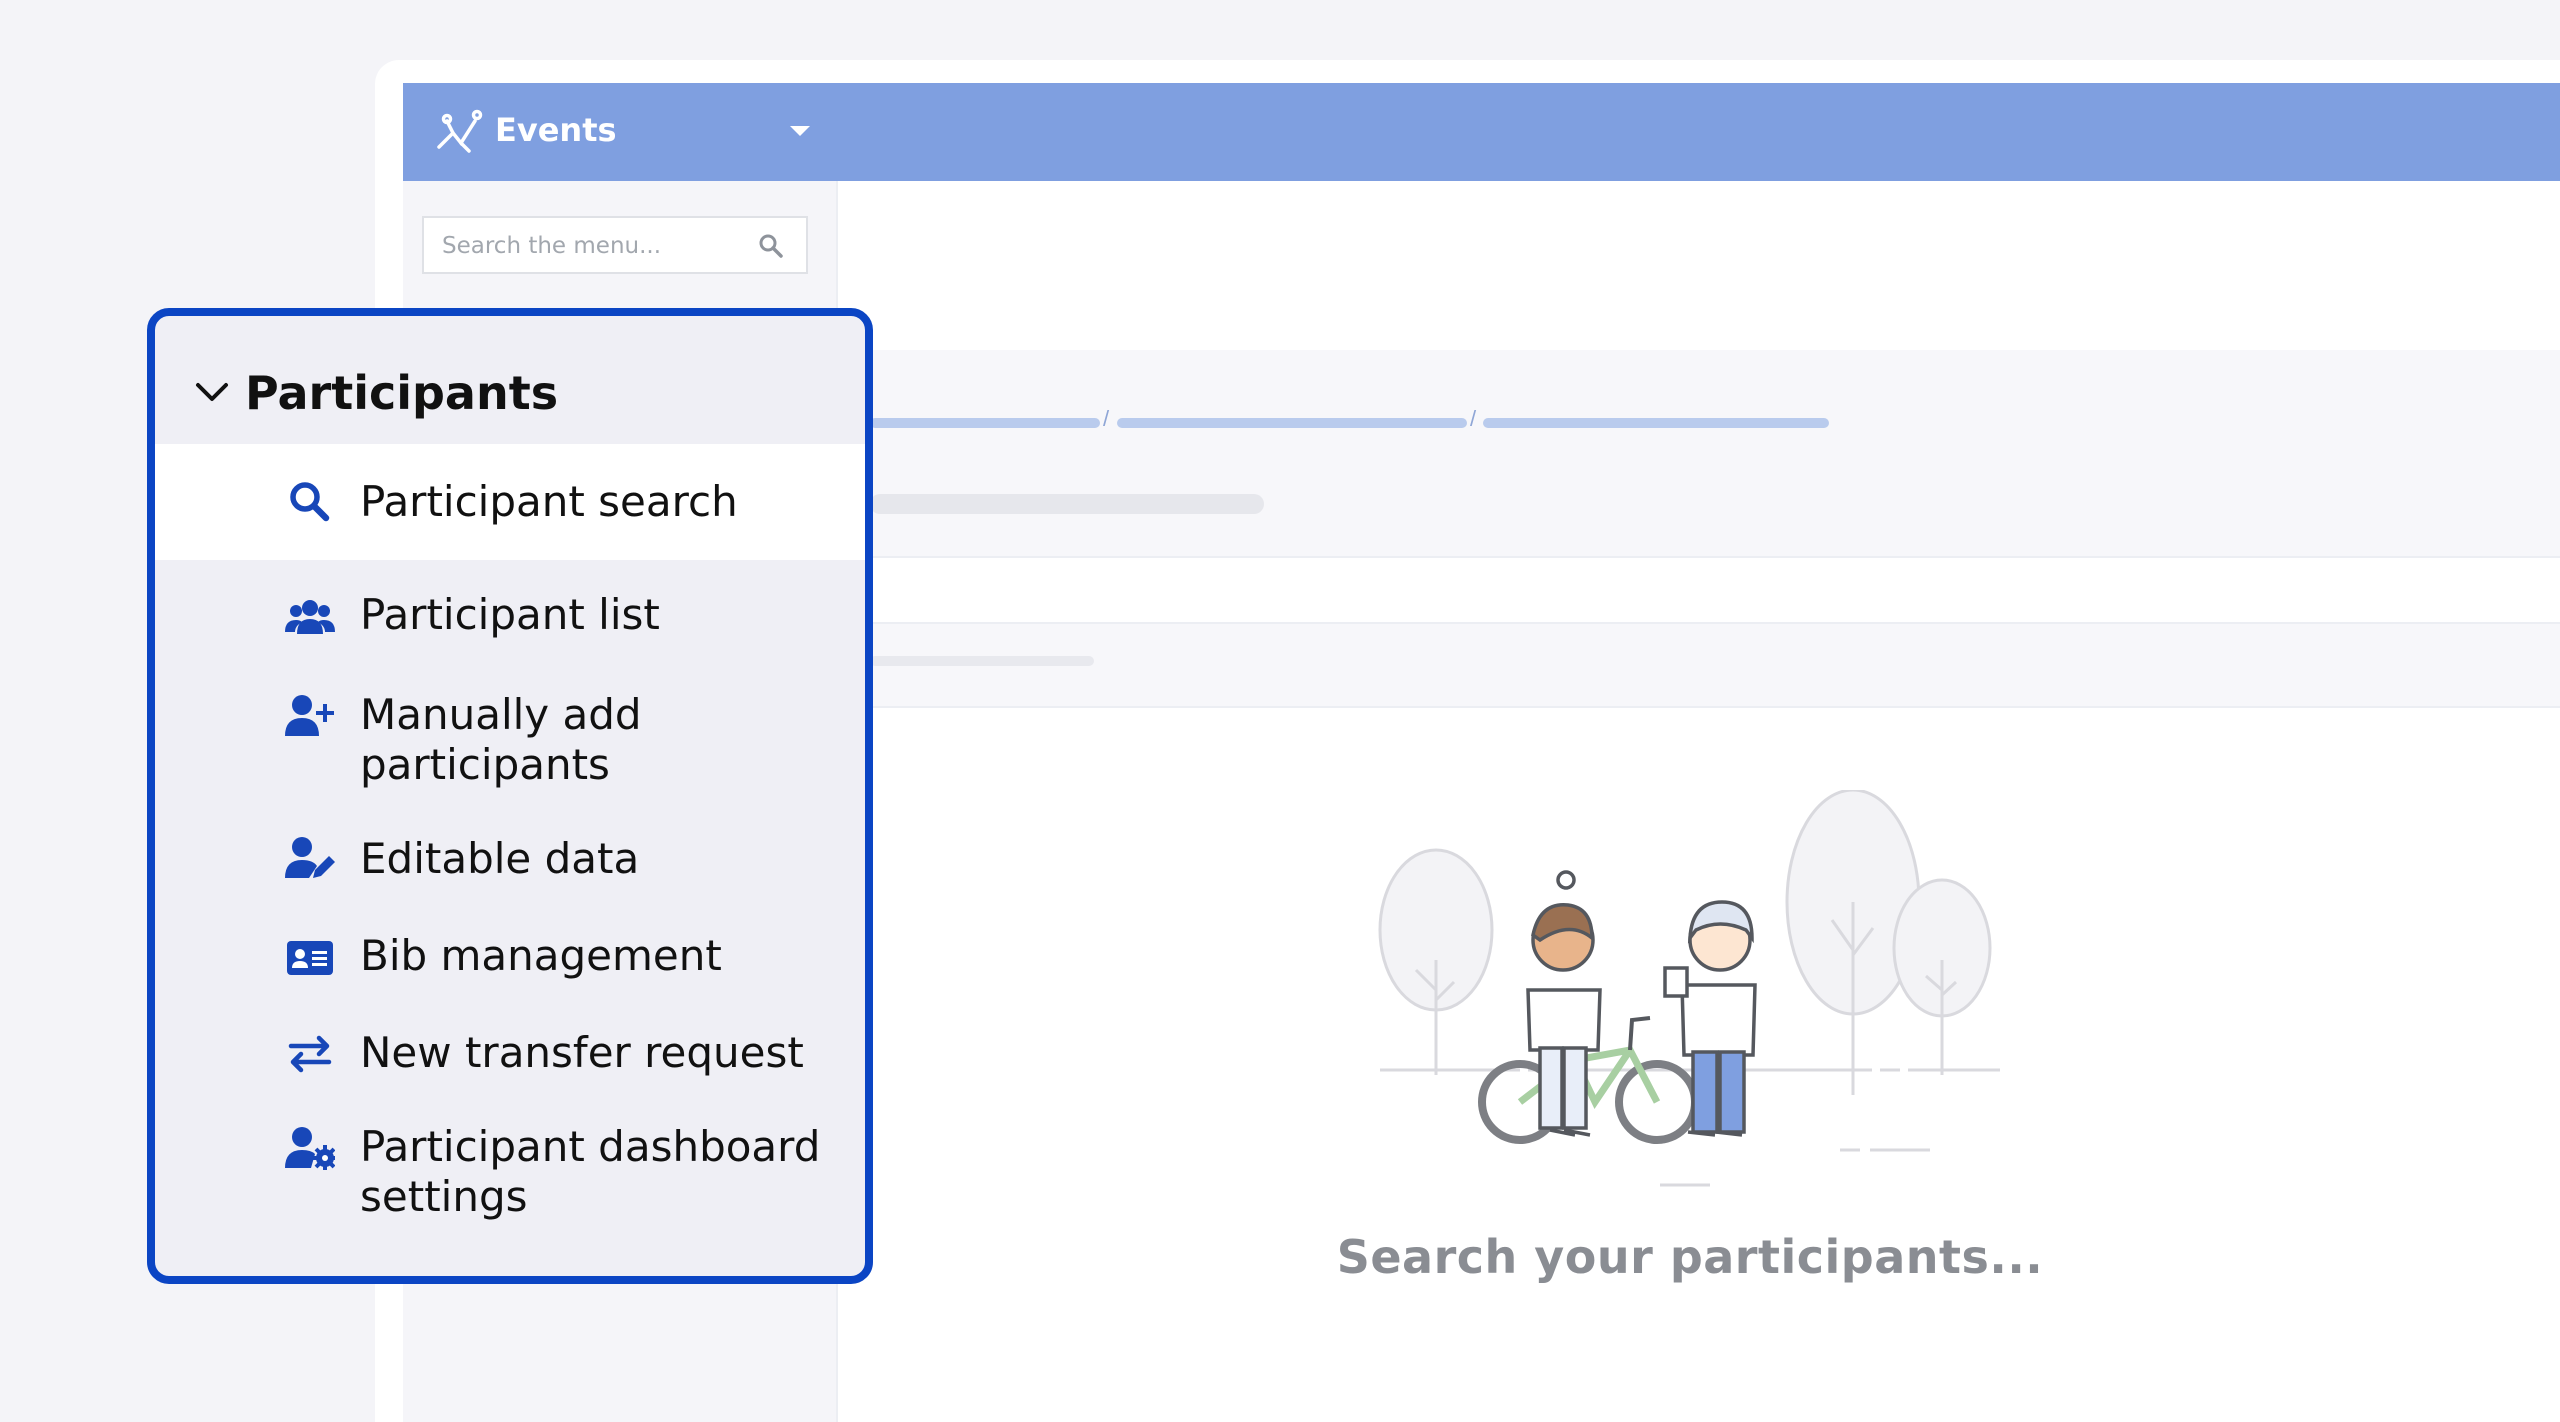 The height and width of the screenshot is (1422, 2560). What do you see at coordinates (982, 661) in the screenshot?
I see `toolbar-skeleton` at bounding box center [982, 661].